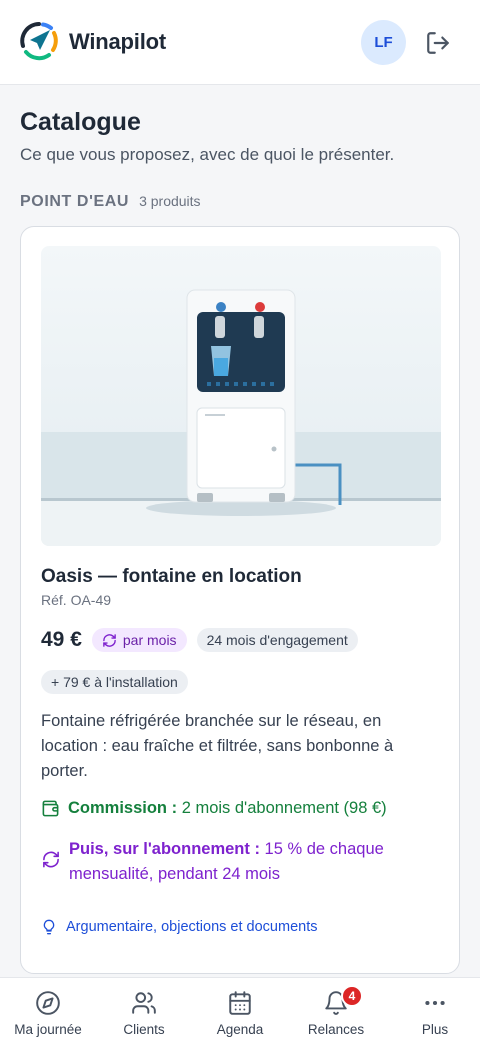 The width and height of the screenshot is (480, 1039). What do you see at coordinates (114, 682) in the screenshot?
I see `install-fee-pill: + 79 € à l'installation` at bounding box center [114, 682].